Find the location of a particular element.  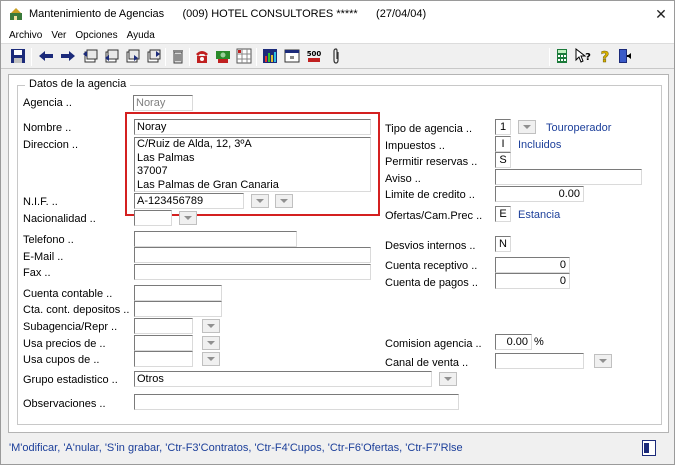

grupo-estadistico-field: Otros is located at coordinates (283, 379).